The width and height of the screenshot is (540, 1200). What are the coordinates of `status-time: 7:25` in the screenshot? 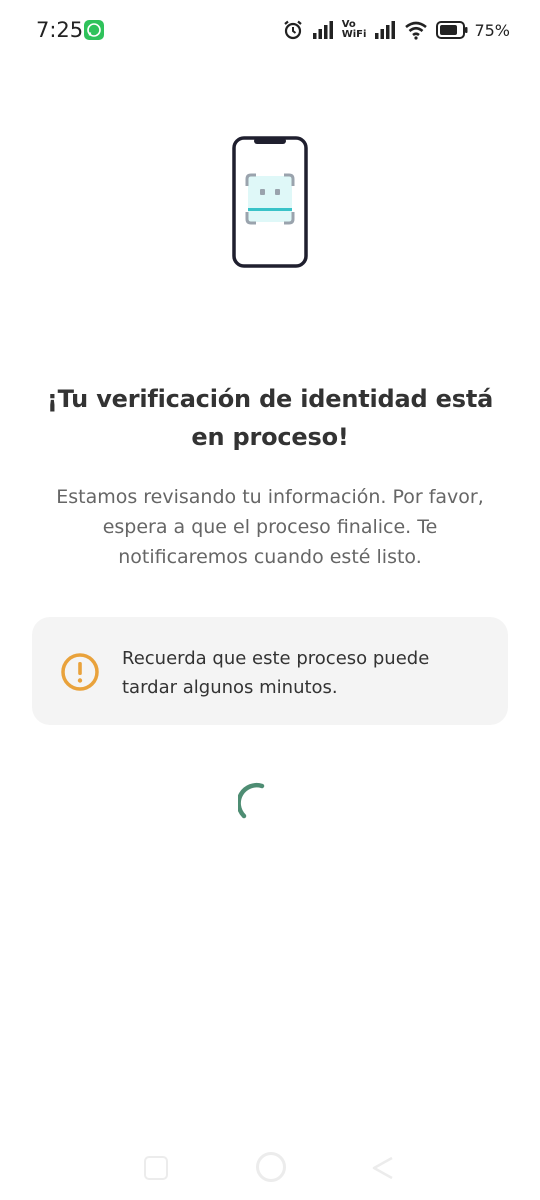 It's located at (60, 30).